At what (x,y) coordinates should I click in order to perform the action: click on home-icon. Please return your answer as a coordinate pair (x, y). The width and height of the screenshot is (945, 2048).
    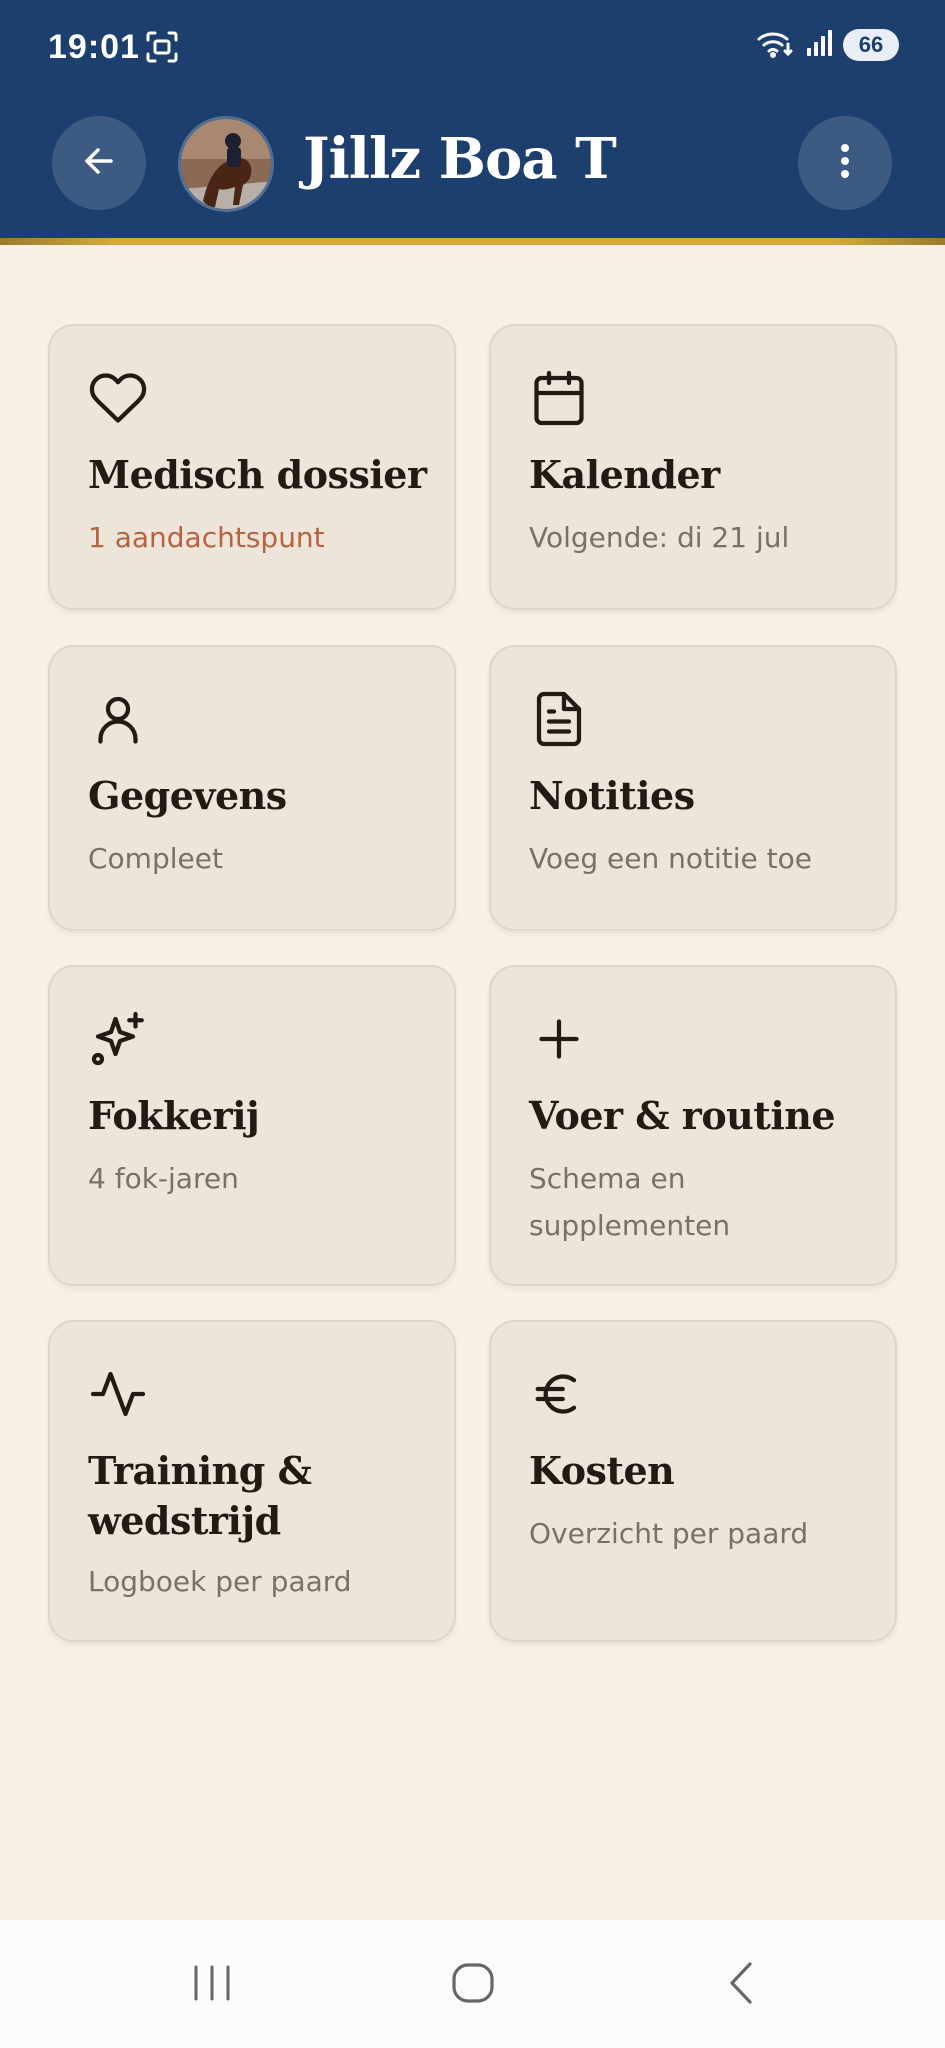
    Looking at the image, I should click on (473, 1985).